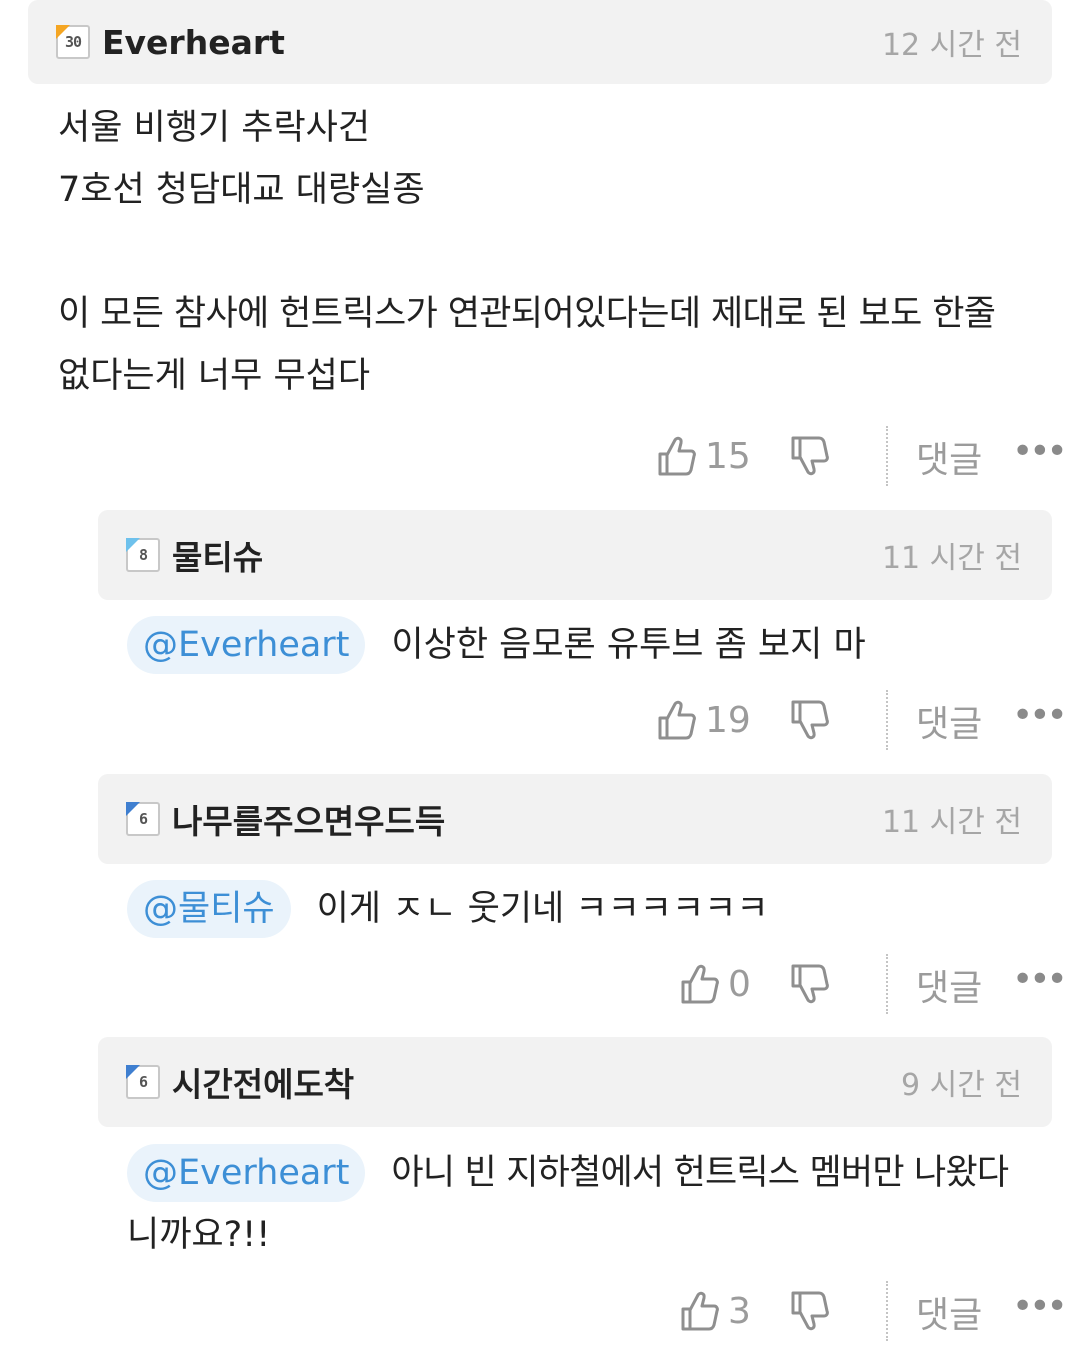 The image size is (1080, 1353). Describe the element at coordinates (540, 984) in the screenshot. I see `comment-actions: 0 댓글 •••` at that location.